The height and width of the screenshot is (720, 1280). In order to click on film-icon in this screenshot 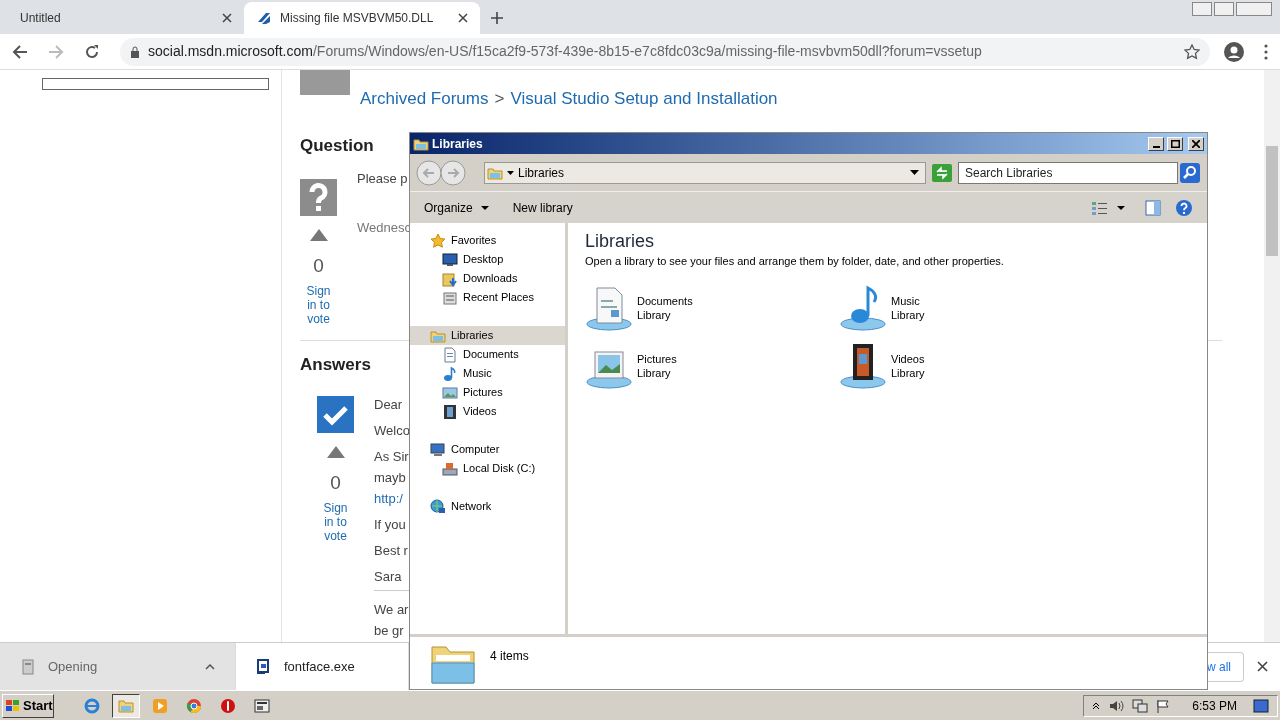, I will do `click(450, 411)`.